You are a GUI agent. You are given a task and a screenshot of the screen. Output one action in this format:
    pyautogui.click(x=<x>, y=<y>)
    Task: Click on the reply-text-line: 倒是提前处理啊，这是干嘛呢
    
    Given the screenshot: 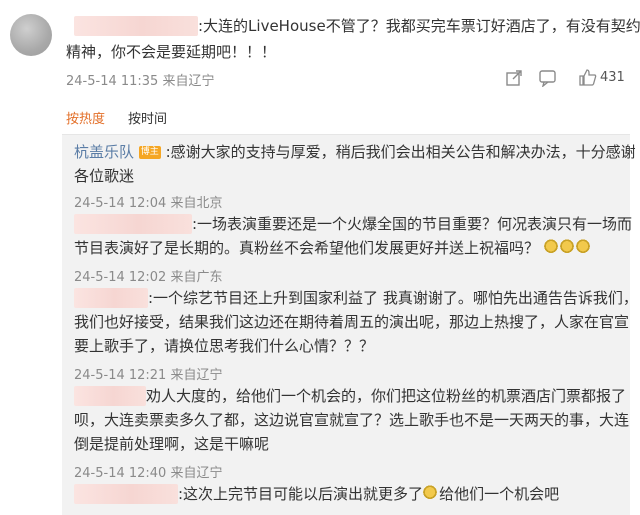 What is the action you would take?
    pyautogui.click(x=172, y=444)
    